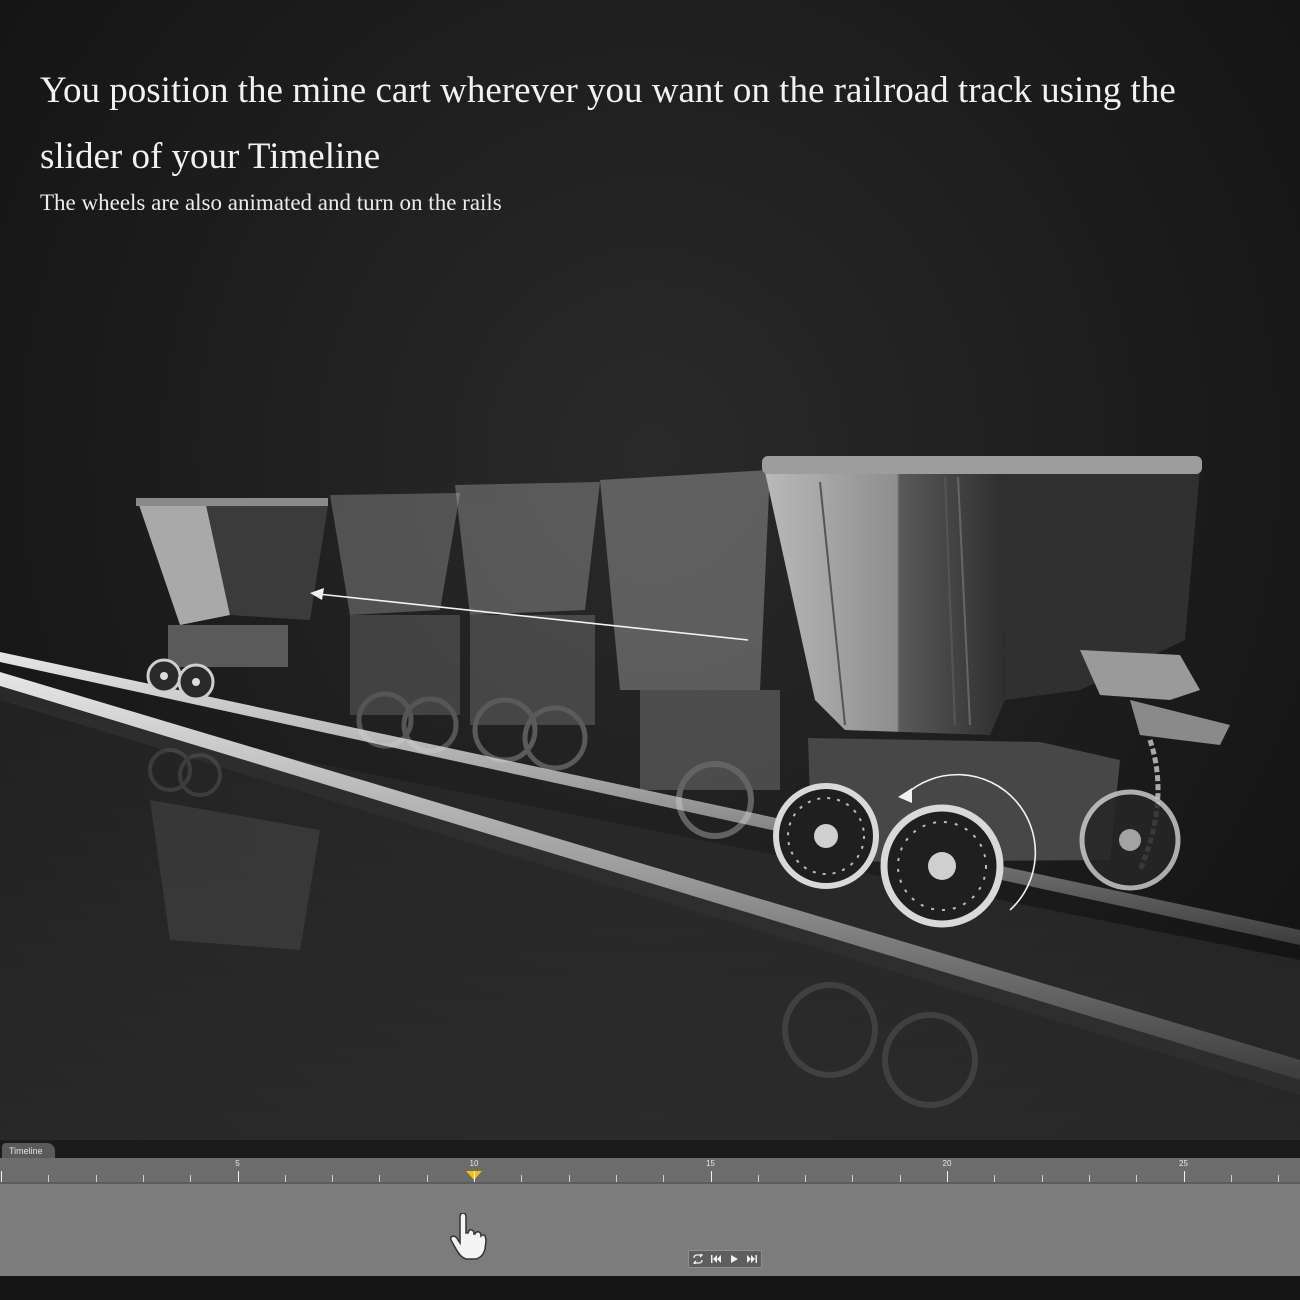 The image size is (1300, 1300). Describe the element at coordinates (947, 1163) in the screenshot. I see `ruler-frame-label: 20` at that location.